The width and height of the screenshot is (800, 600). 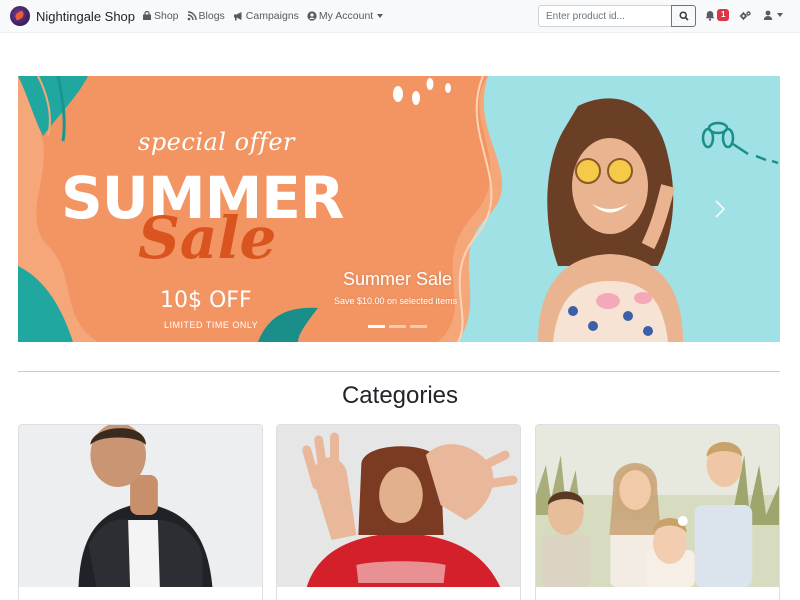 What do you see at coordinates (396, 301) in the screenshot?
I see `carousel-caption-subtitle: Save $10.00 on selected items` at bounding box center [396, 301].